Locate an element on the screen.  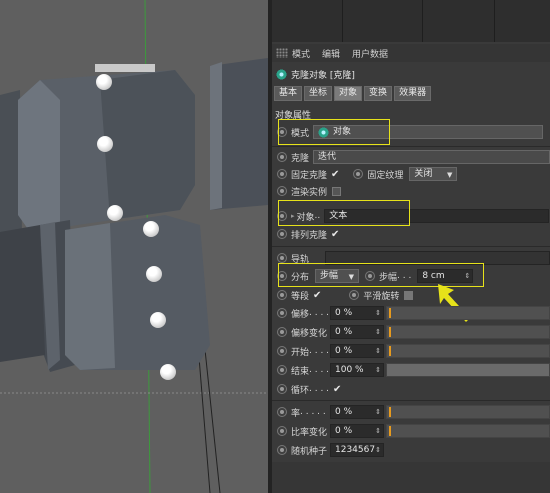
start-label: 开始 is located at coordinates (300, 352).